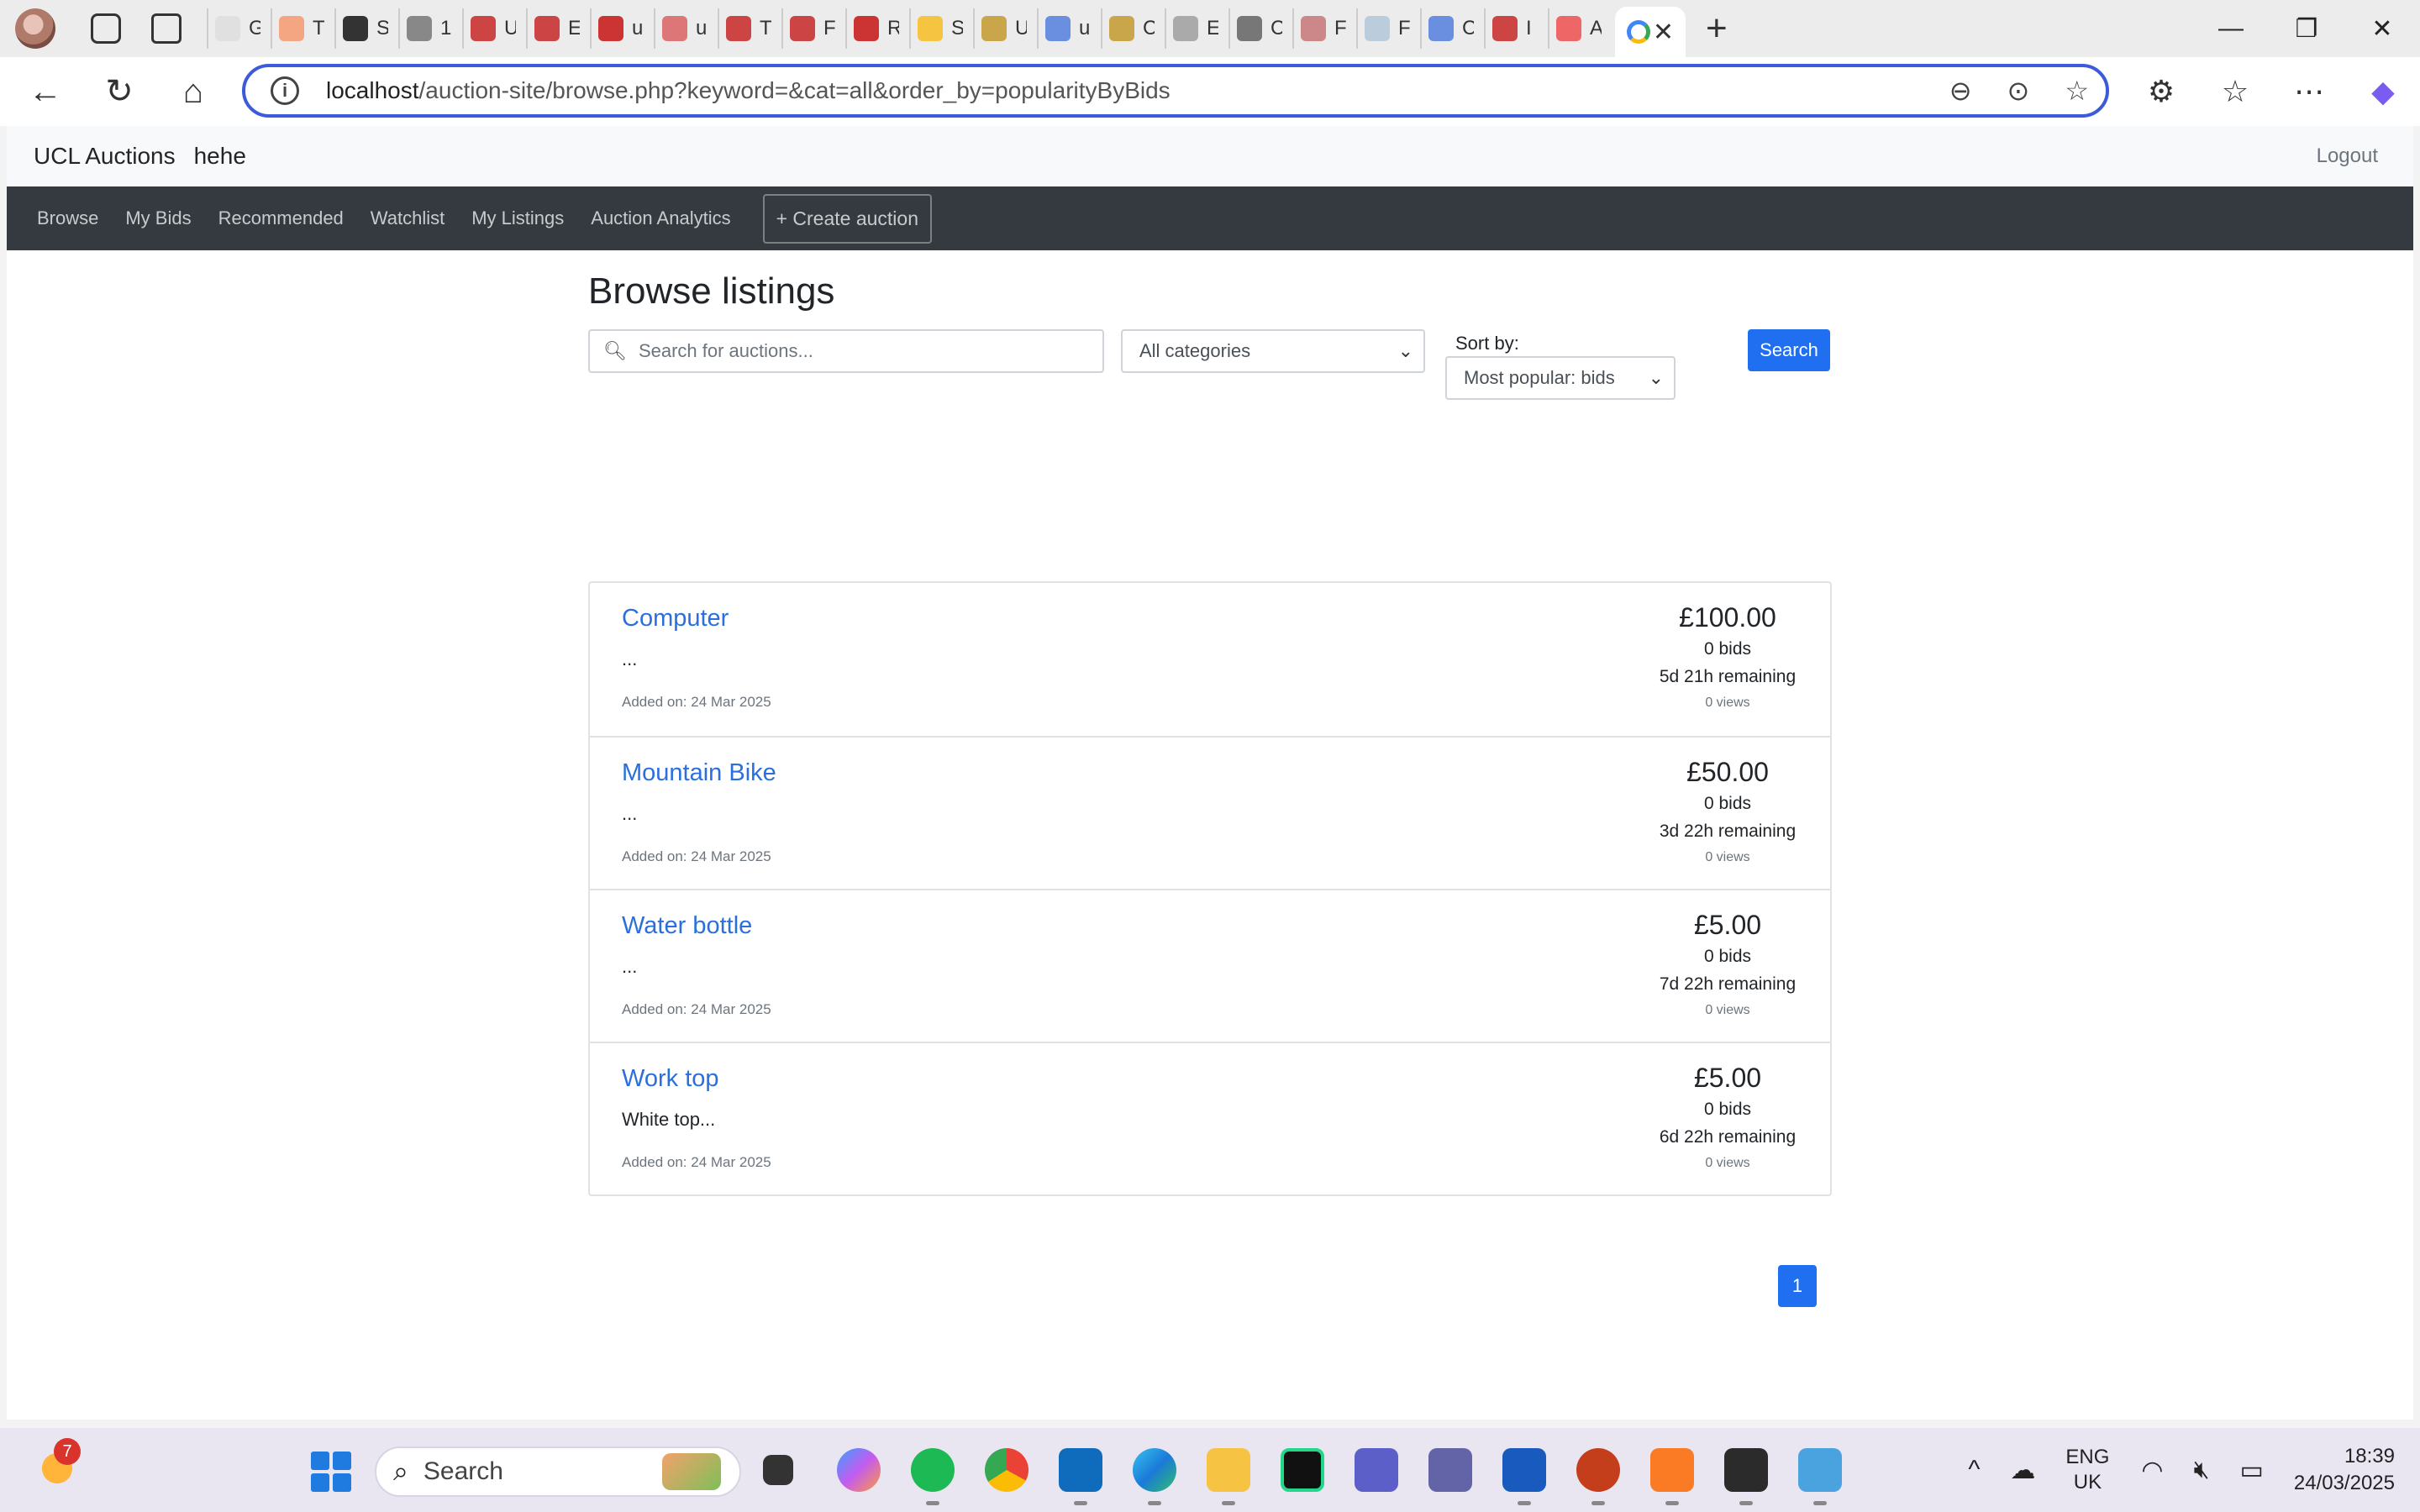  What do you see at coordinates (408, 218) in the screenshot?
I see `nav-watchlist: Watchlist` at bounding box center [408, 218].